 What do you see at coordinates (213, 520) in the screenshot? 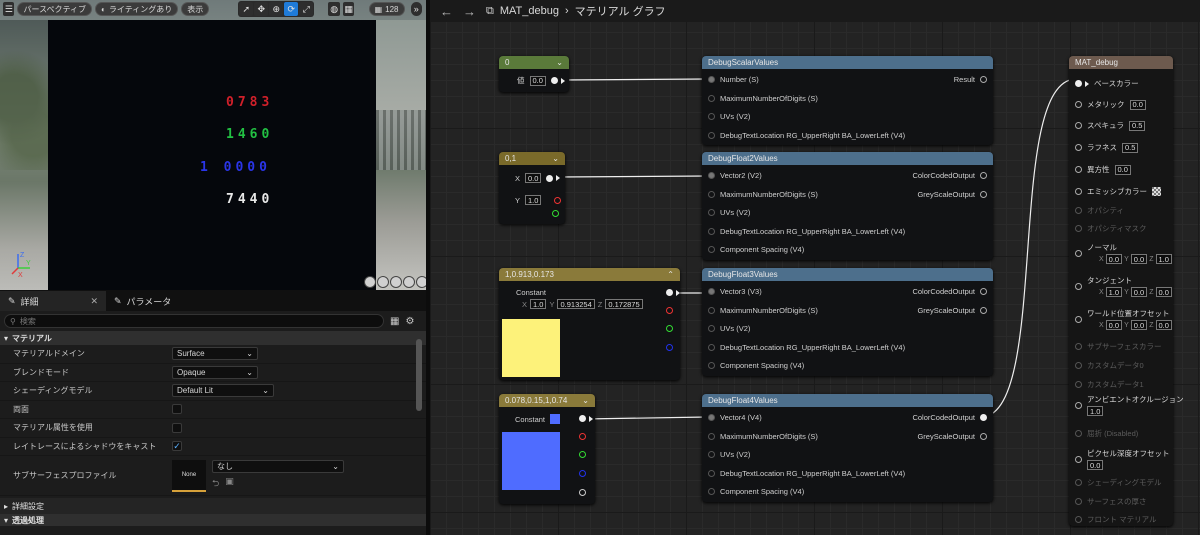
I see `category-translucency: ▾ 透過処理` at bounding box center [213, 520].